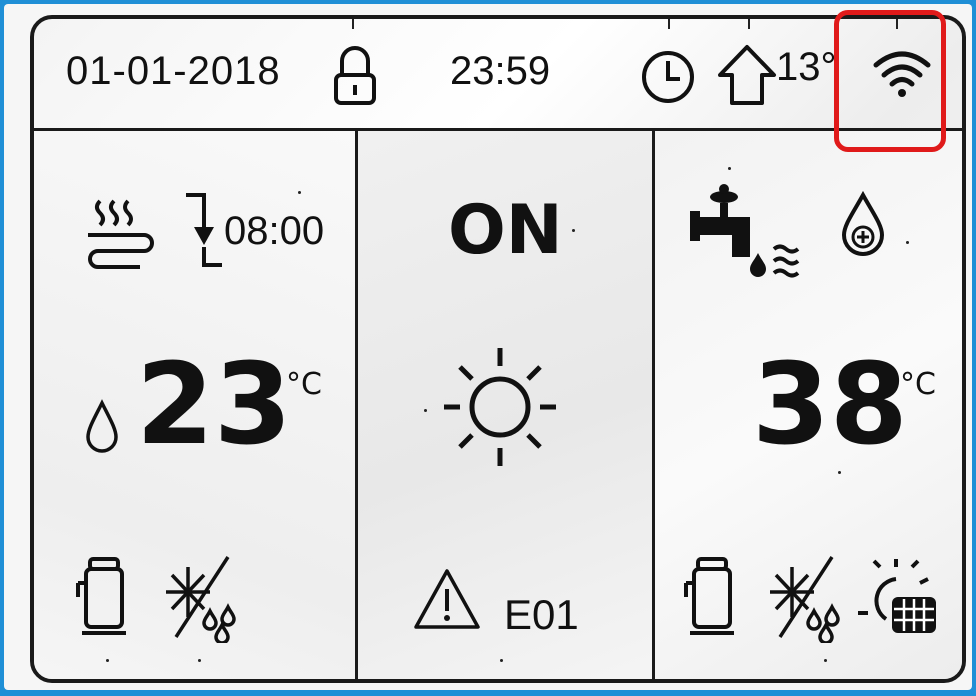 The width and height of the screenshot is (976, 696). Describe the element at coordinates (668, 77) in the screenshot. I see `clock-icon` at that location.